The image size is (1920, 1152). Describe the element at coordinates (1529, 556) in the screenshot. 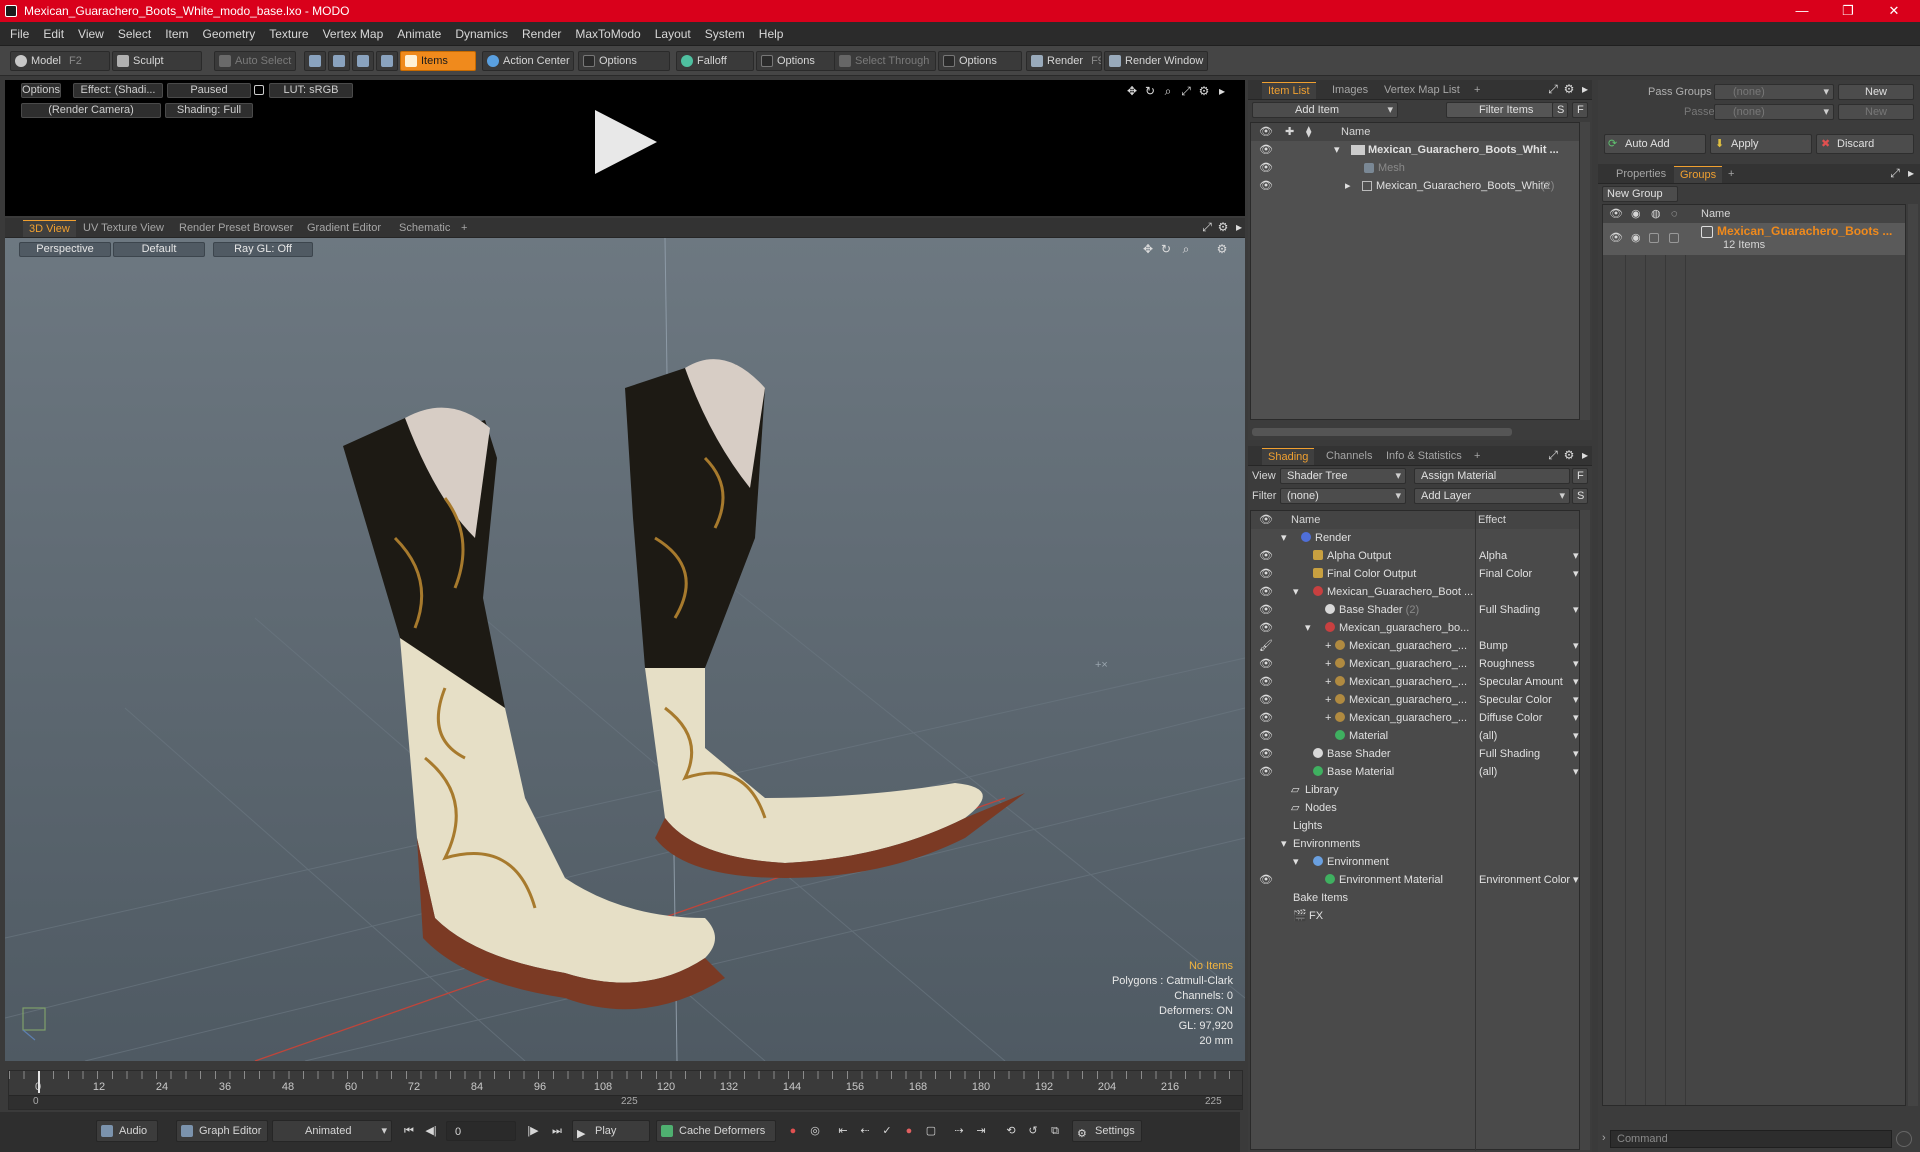

I see `effect-dropdown: Alpha` at that location.